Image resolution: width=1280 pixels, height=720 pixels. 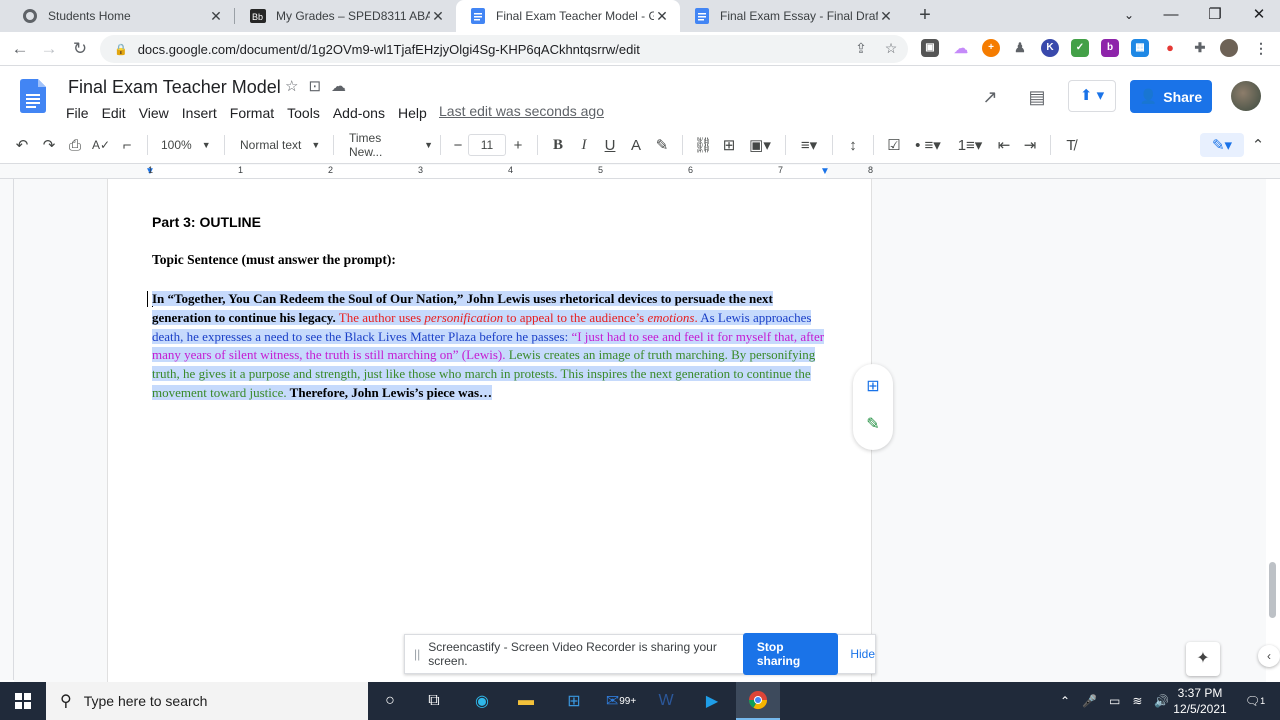 What do you see at coordinates (417, 654) in the screenshot?
I see `drag-handle-icon: ||` at bounding box center [417, 654].